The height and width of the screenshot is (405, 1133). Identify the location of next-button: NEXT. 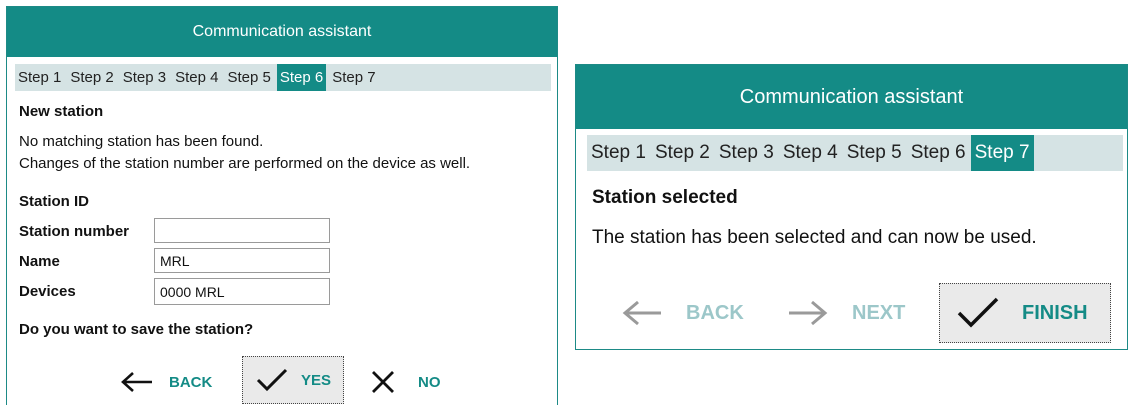
(845, 313).